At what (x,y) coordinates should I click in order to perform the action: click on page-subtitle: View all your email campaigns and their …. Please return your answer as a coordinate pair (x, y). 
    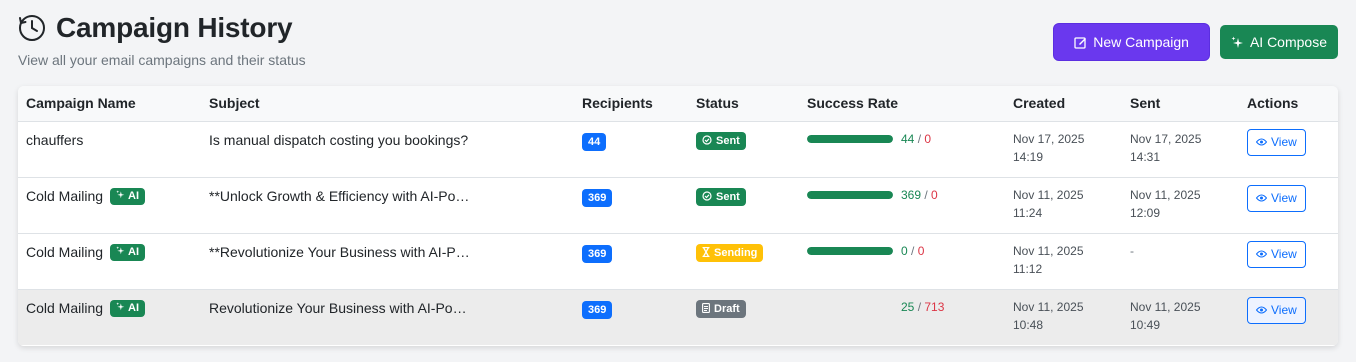
    Looking at the image, I should click on (162, 60).